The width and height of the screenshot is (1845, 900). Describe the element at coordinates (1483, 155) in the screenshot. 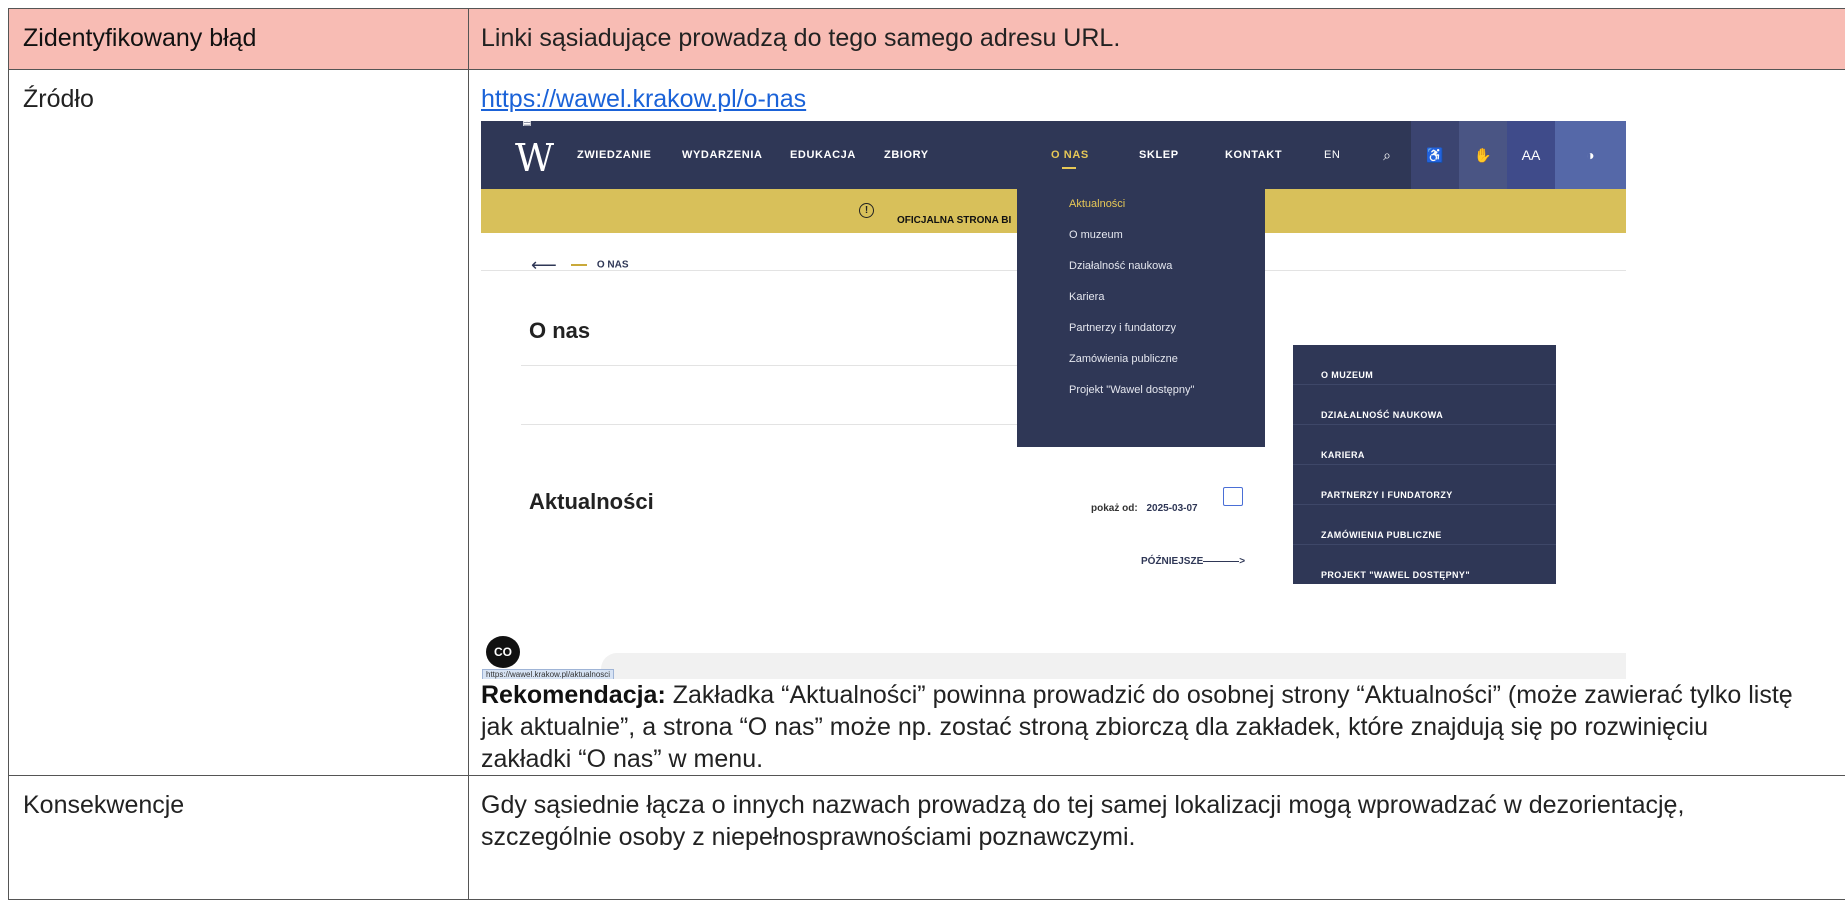

I see `sign-language-icon: ✋` at that location.